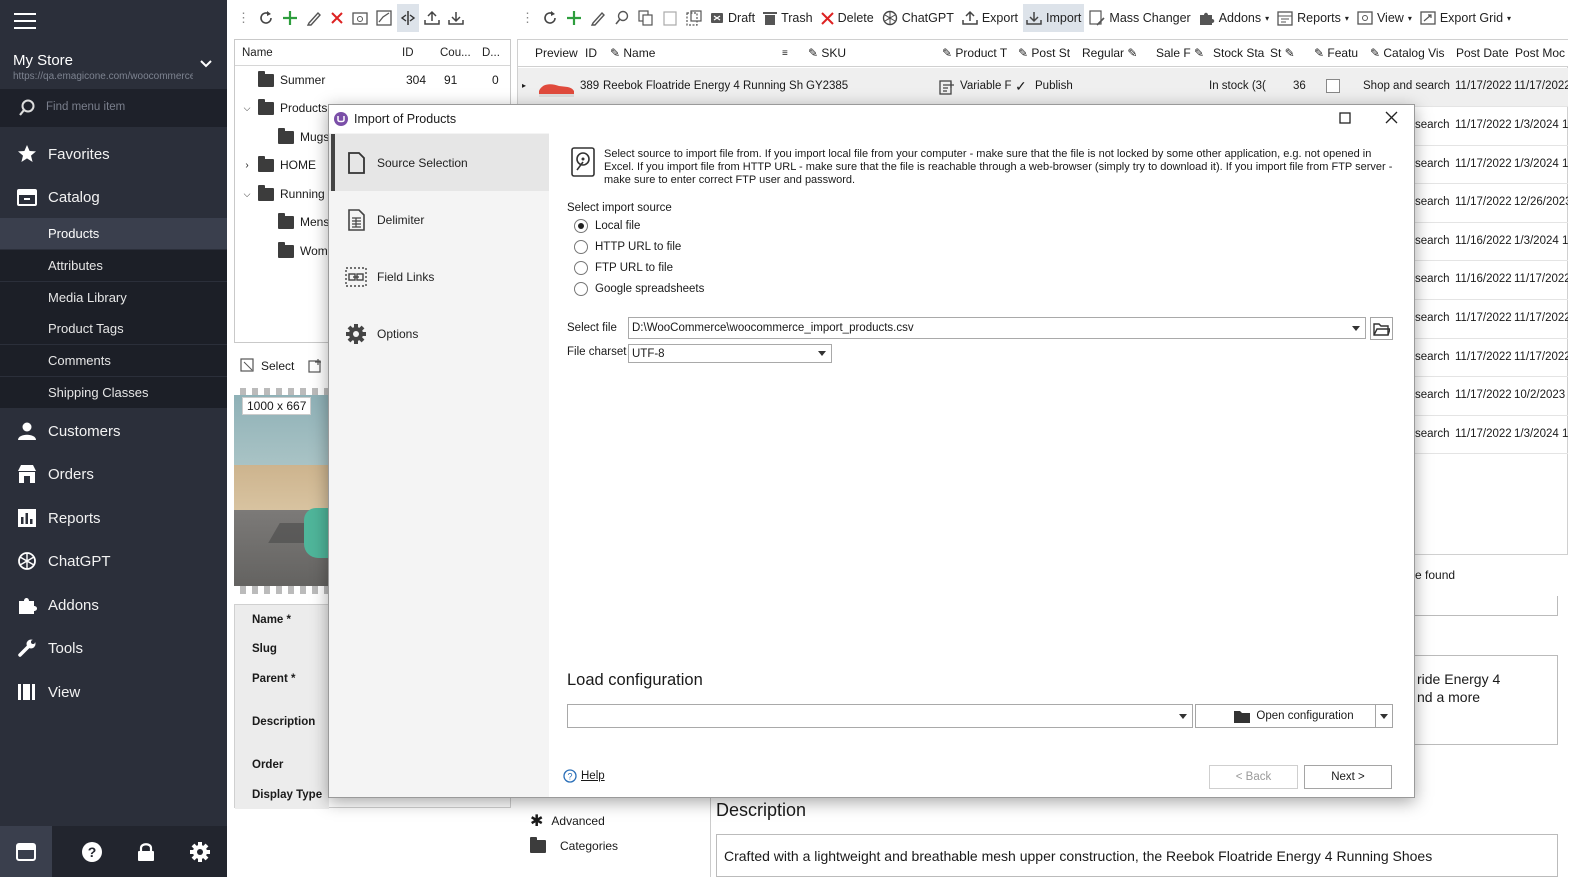 The height and width of the screenshot is (877, 1587). I want to click on chevron-right-icon: ›, so click(247, 165).